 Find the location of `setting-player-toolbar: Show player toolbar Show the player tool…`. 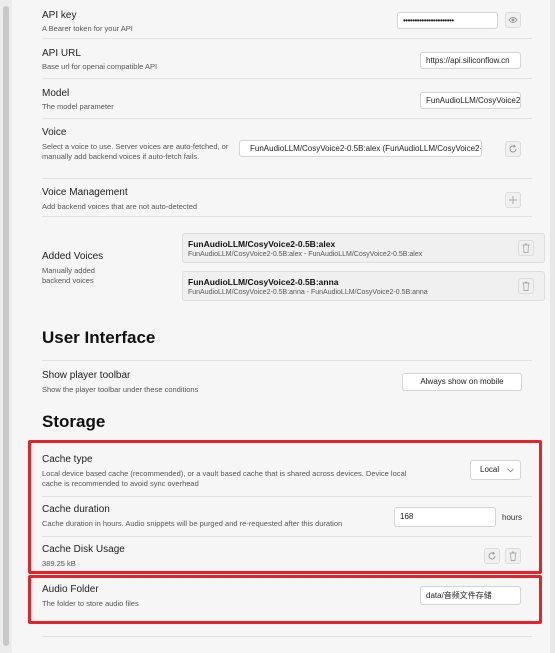

setting-player-toolbar: Show player toolbar Show the player tool… is located at coordinates (287, 380).